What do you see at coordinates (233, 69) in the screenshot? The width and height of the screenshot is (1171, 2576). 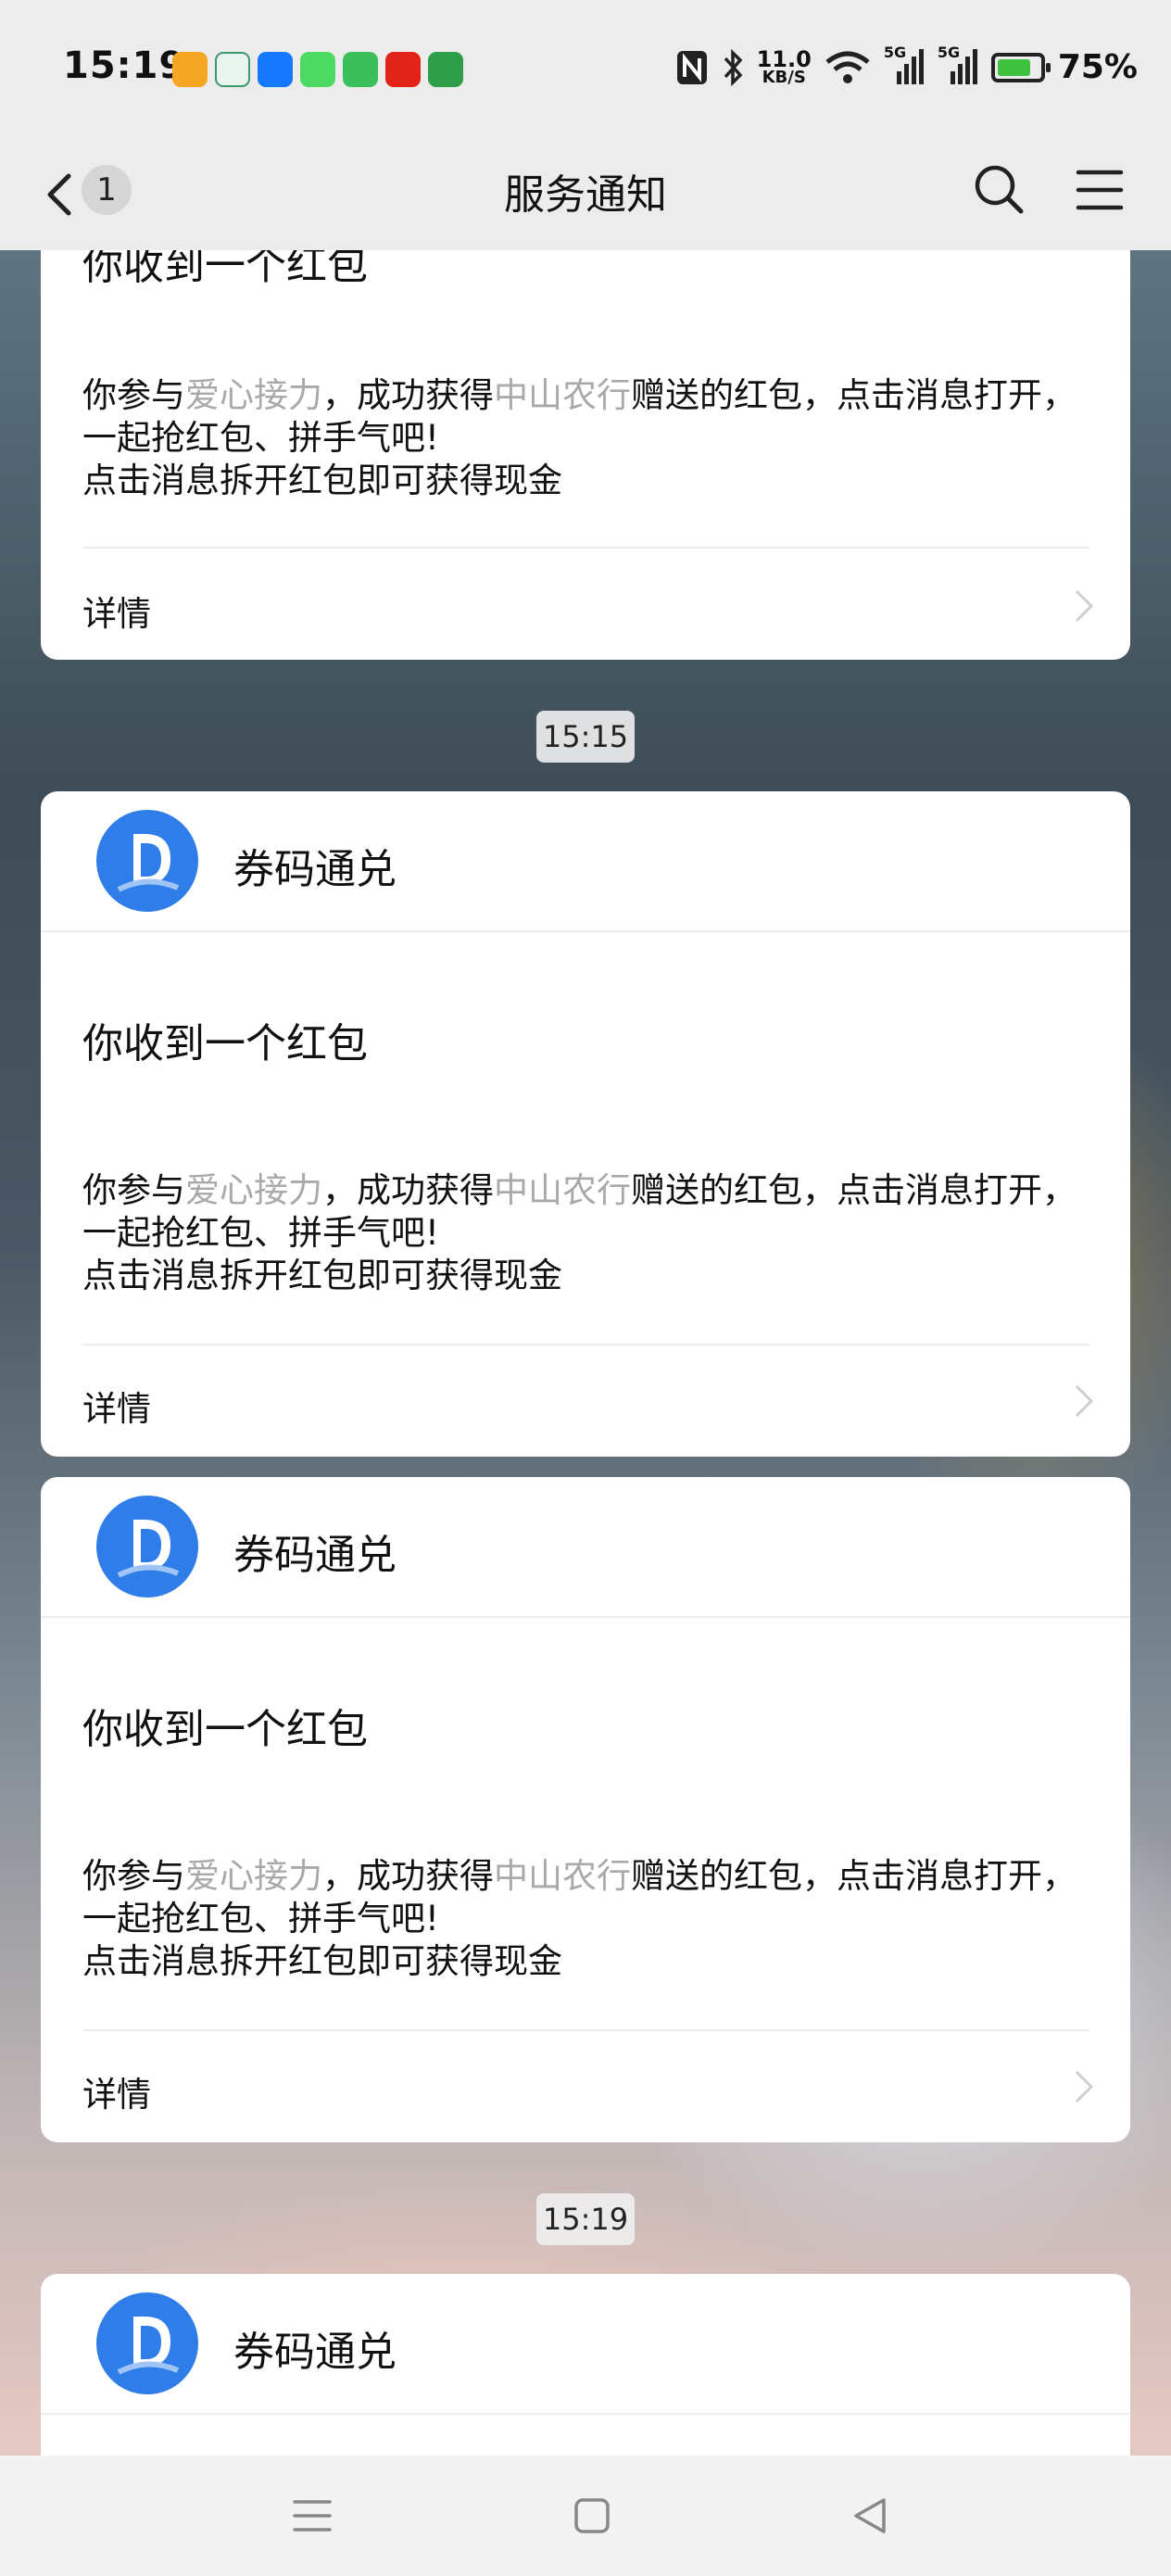 I see `bank-icon` at bounding box center [233, 69].